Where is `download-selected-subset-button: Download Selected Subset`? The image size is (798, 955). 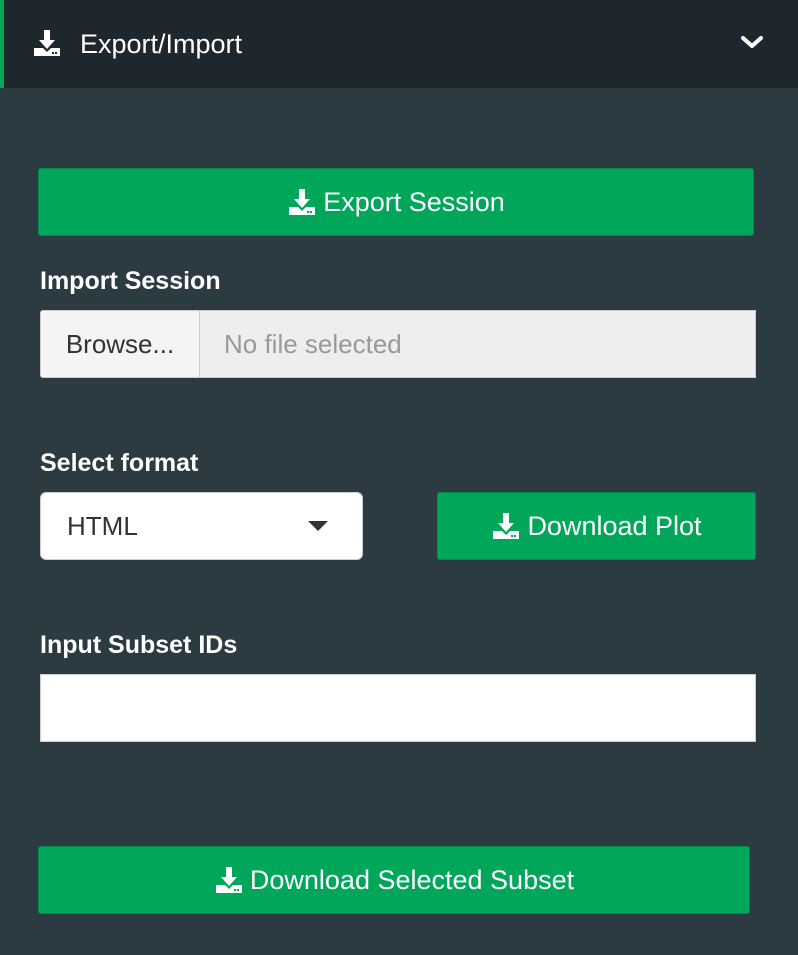 download-selected-subset-button: Download Selected Subset is located at coordinates (394, 880).